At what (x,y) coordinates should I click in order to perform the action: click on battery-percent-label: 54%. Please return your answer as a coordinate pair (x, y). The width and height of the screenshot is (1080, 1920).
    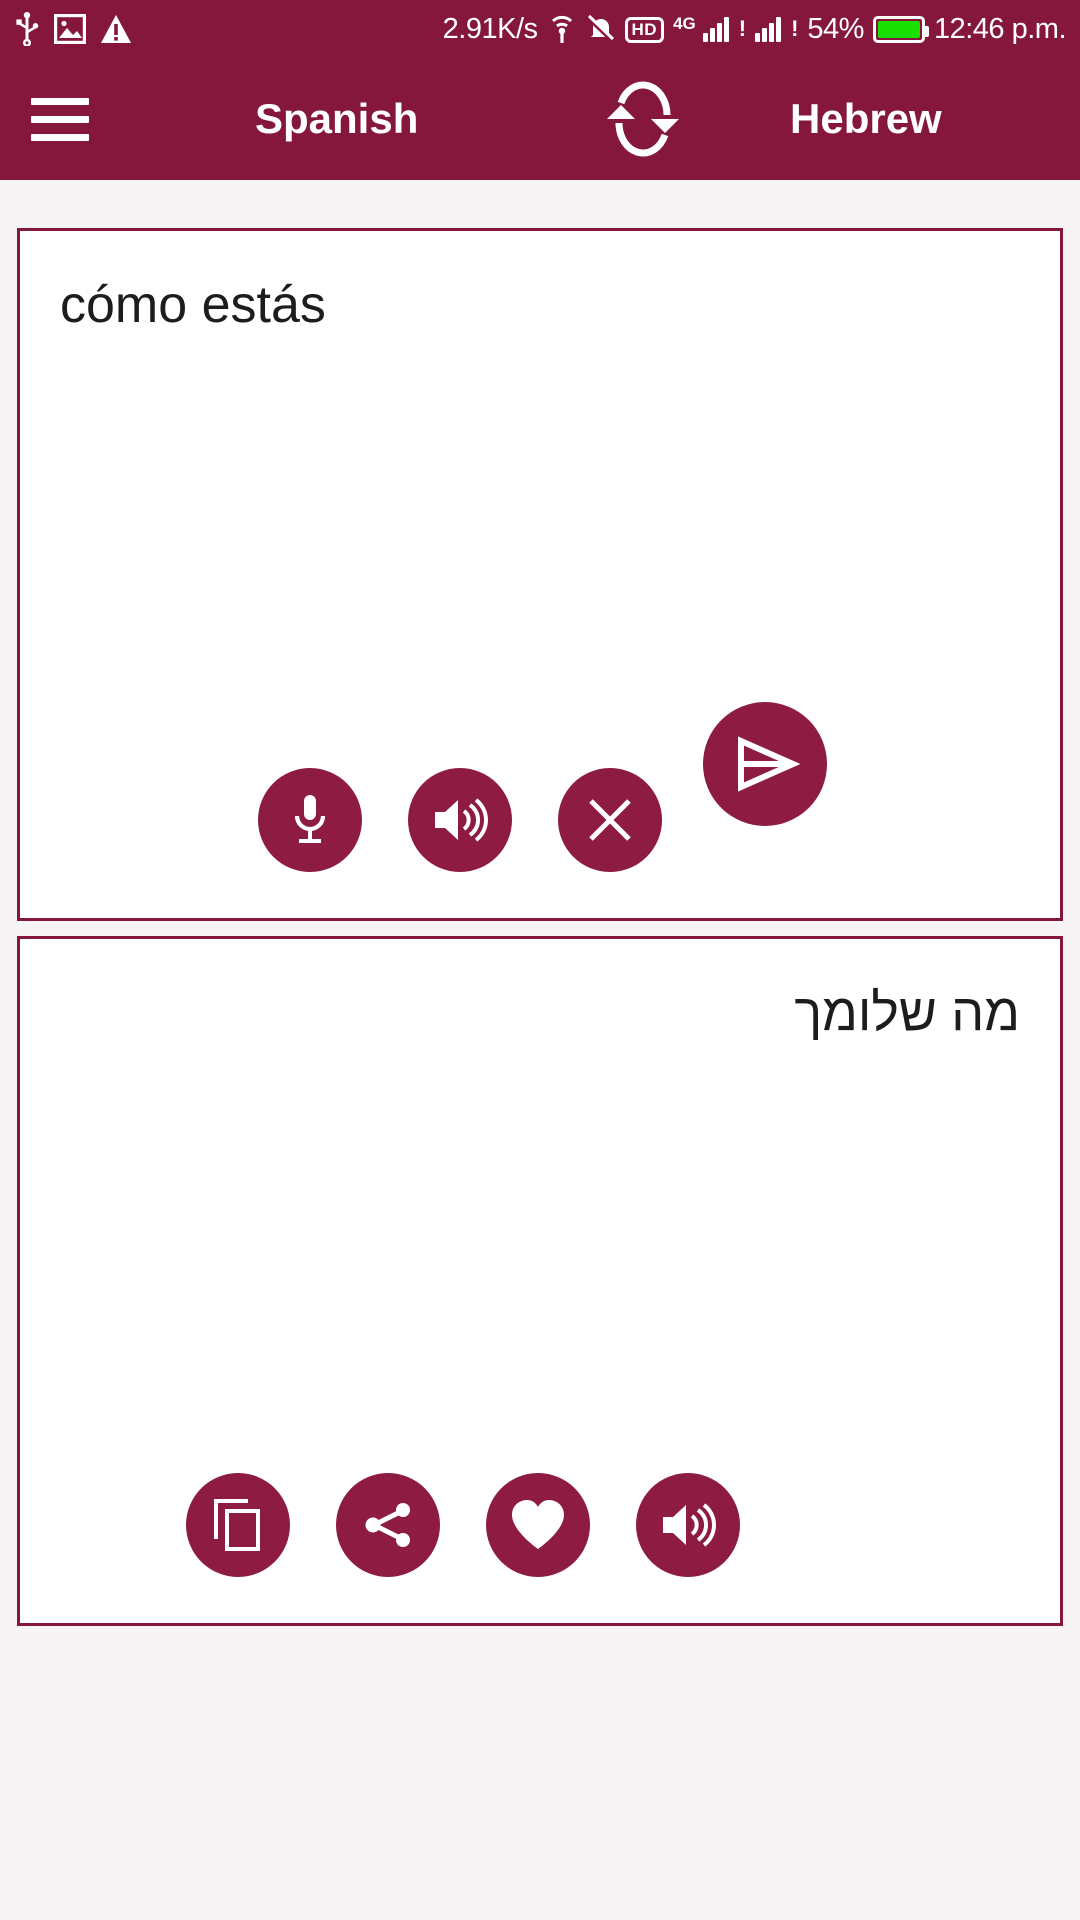
    Looking at the image, I should click on (835, 28).